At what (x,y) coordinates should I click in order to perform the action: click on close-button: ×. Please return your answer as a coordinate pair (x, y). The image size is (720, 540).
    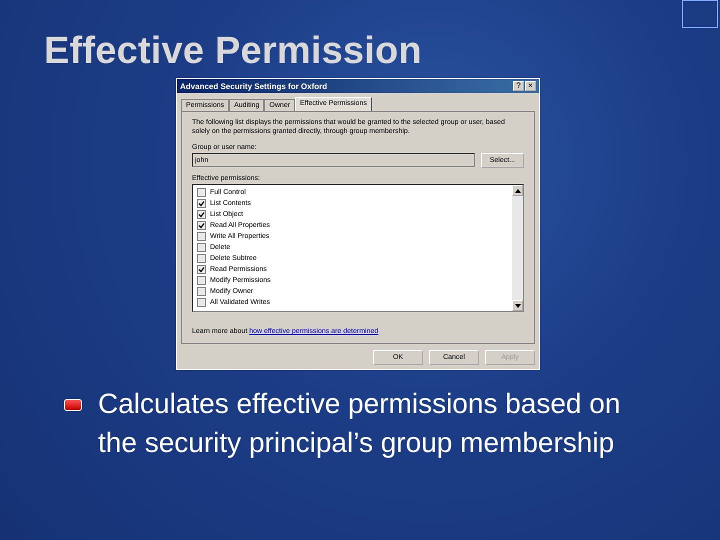
    Looking at the image, I should click on (530, 86).